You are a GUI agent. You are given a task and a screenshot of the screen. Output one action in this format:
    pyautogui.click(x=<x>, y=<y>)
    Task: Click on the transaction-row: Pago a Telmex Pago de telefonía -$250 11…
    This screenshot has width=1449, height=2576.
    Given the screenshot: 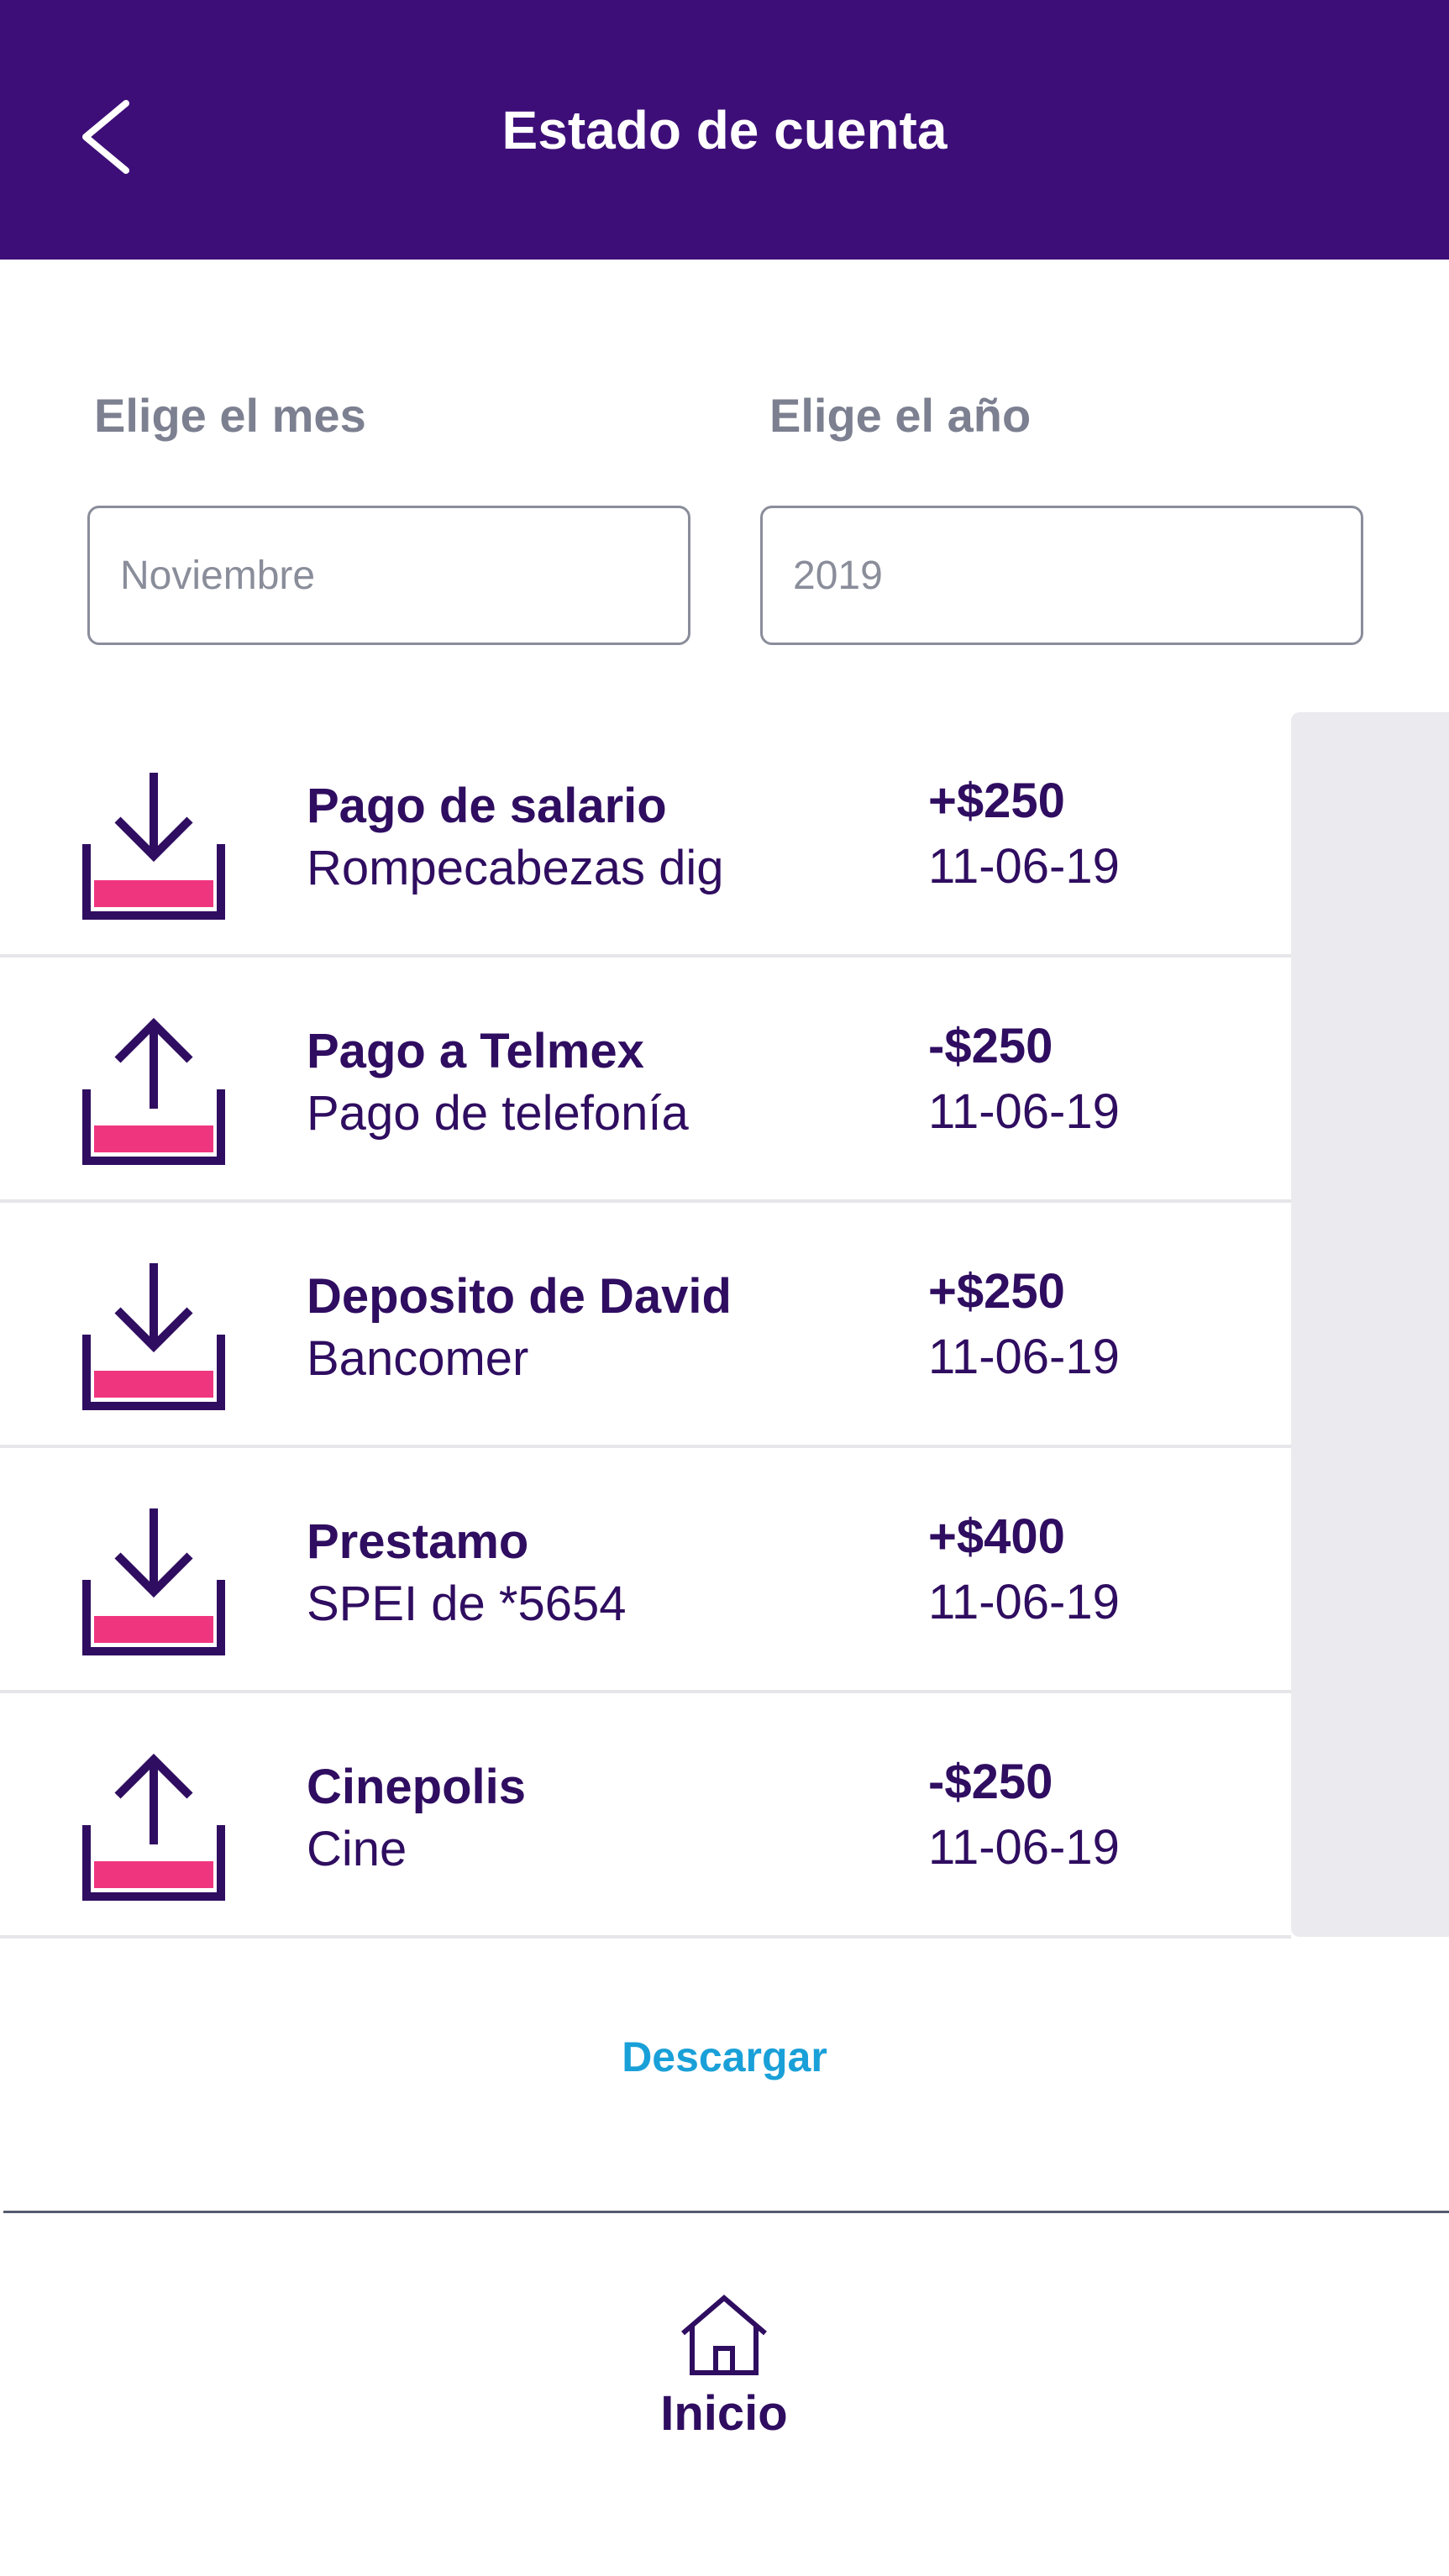 What is the action you would take?
    pyautogui.click(x=645, y=1080)
    